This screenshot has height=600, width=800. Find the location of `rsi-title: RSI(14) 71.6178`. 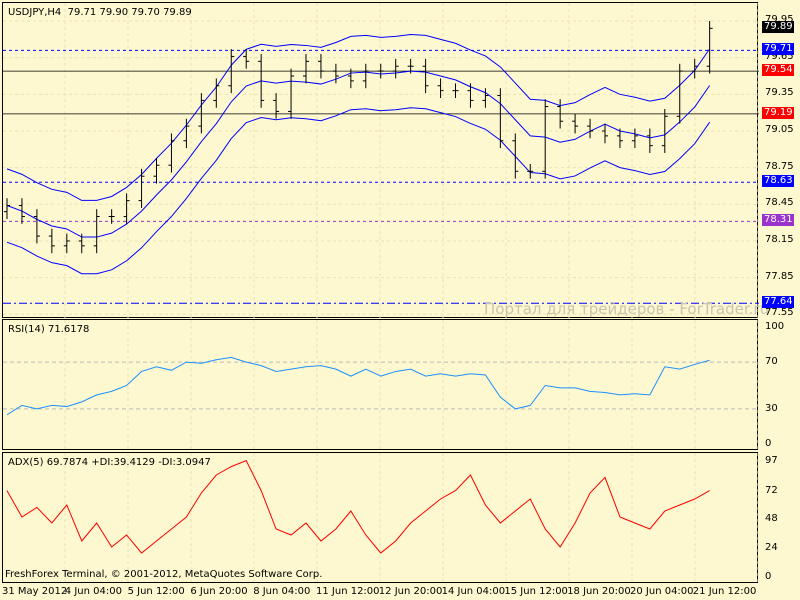

rsi-title: RSI(14) 71.6178 is located at coordinates (49, 329).